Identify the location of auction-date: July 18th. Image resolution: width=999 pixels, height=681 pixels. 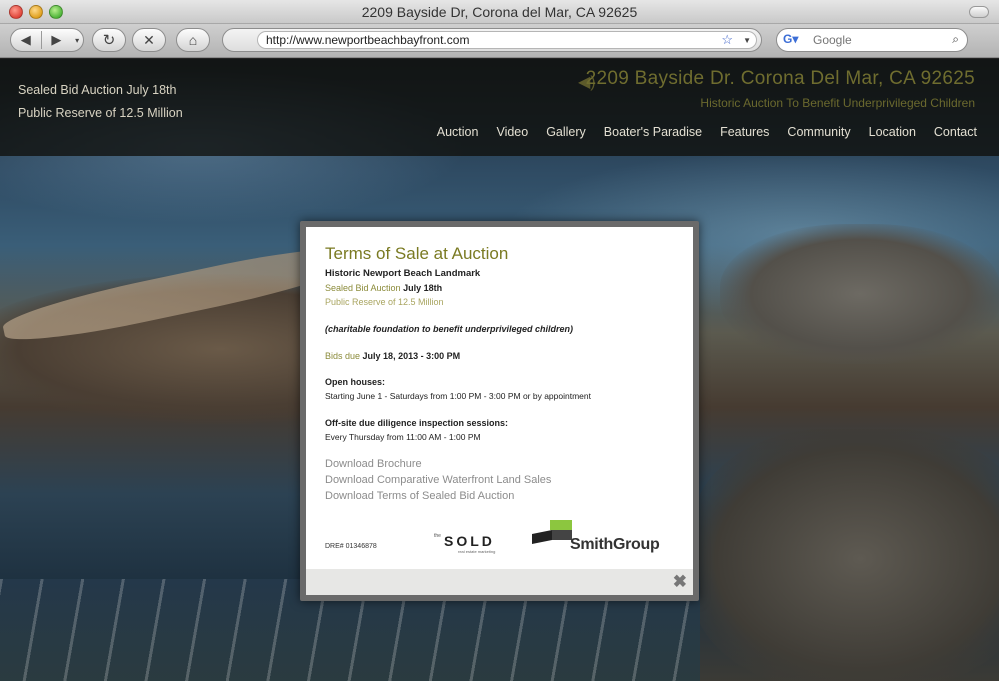
(423, 288).